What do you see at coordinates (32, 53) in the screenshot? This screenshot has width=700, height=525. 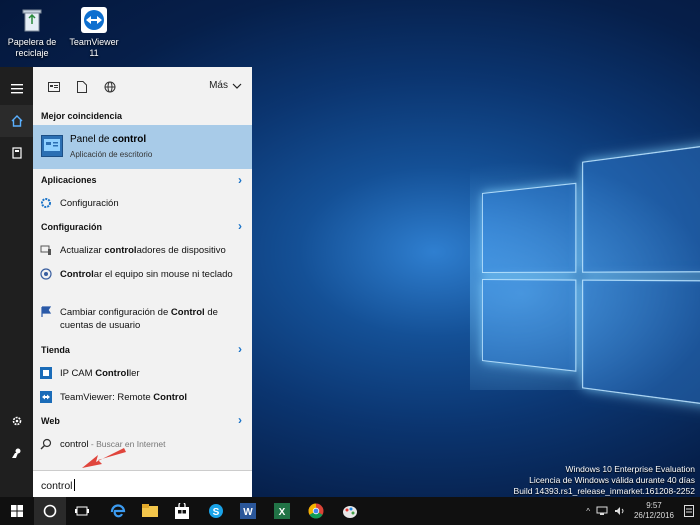 I see `desktop-icon-label: reciclaje` at bounding box center [32, 53].